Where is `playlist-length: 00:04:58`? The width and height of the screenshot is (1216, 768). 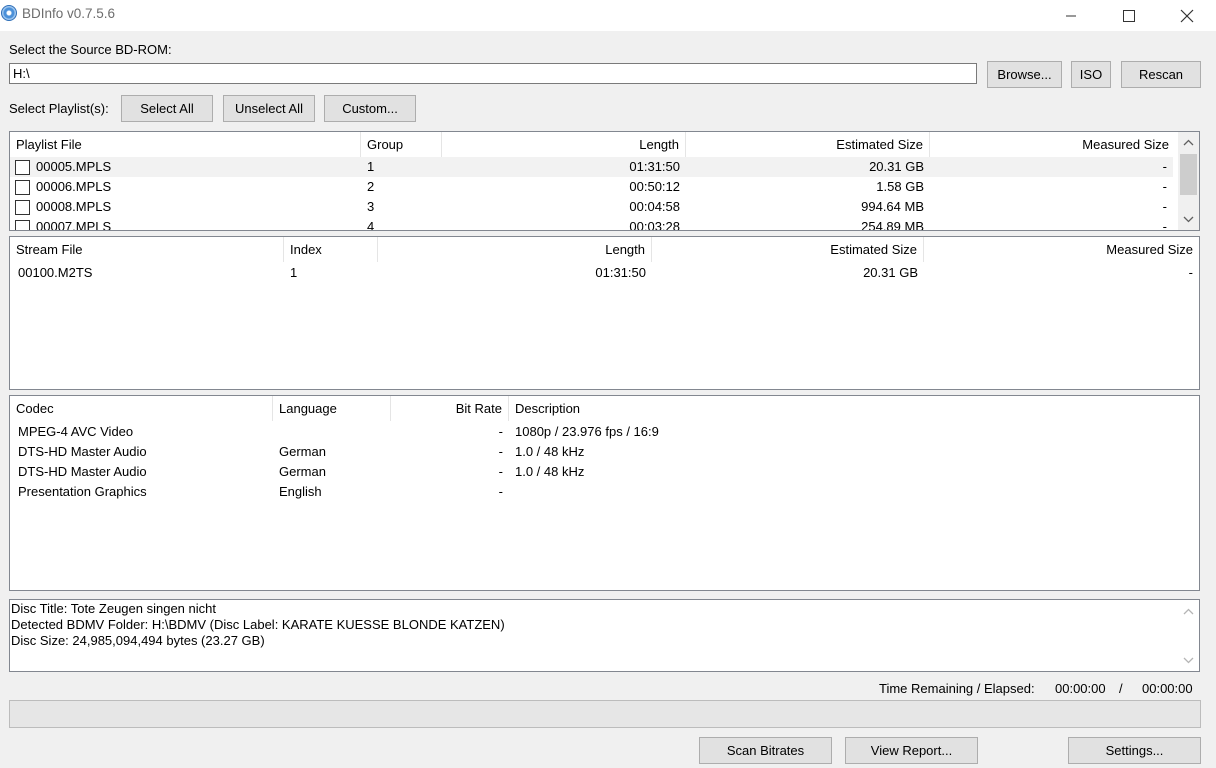
playlist-length: 00:04:58 is located at coordinates (654, 206).